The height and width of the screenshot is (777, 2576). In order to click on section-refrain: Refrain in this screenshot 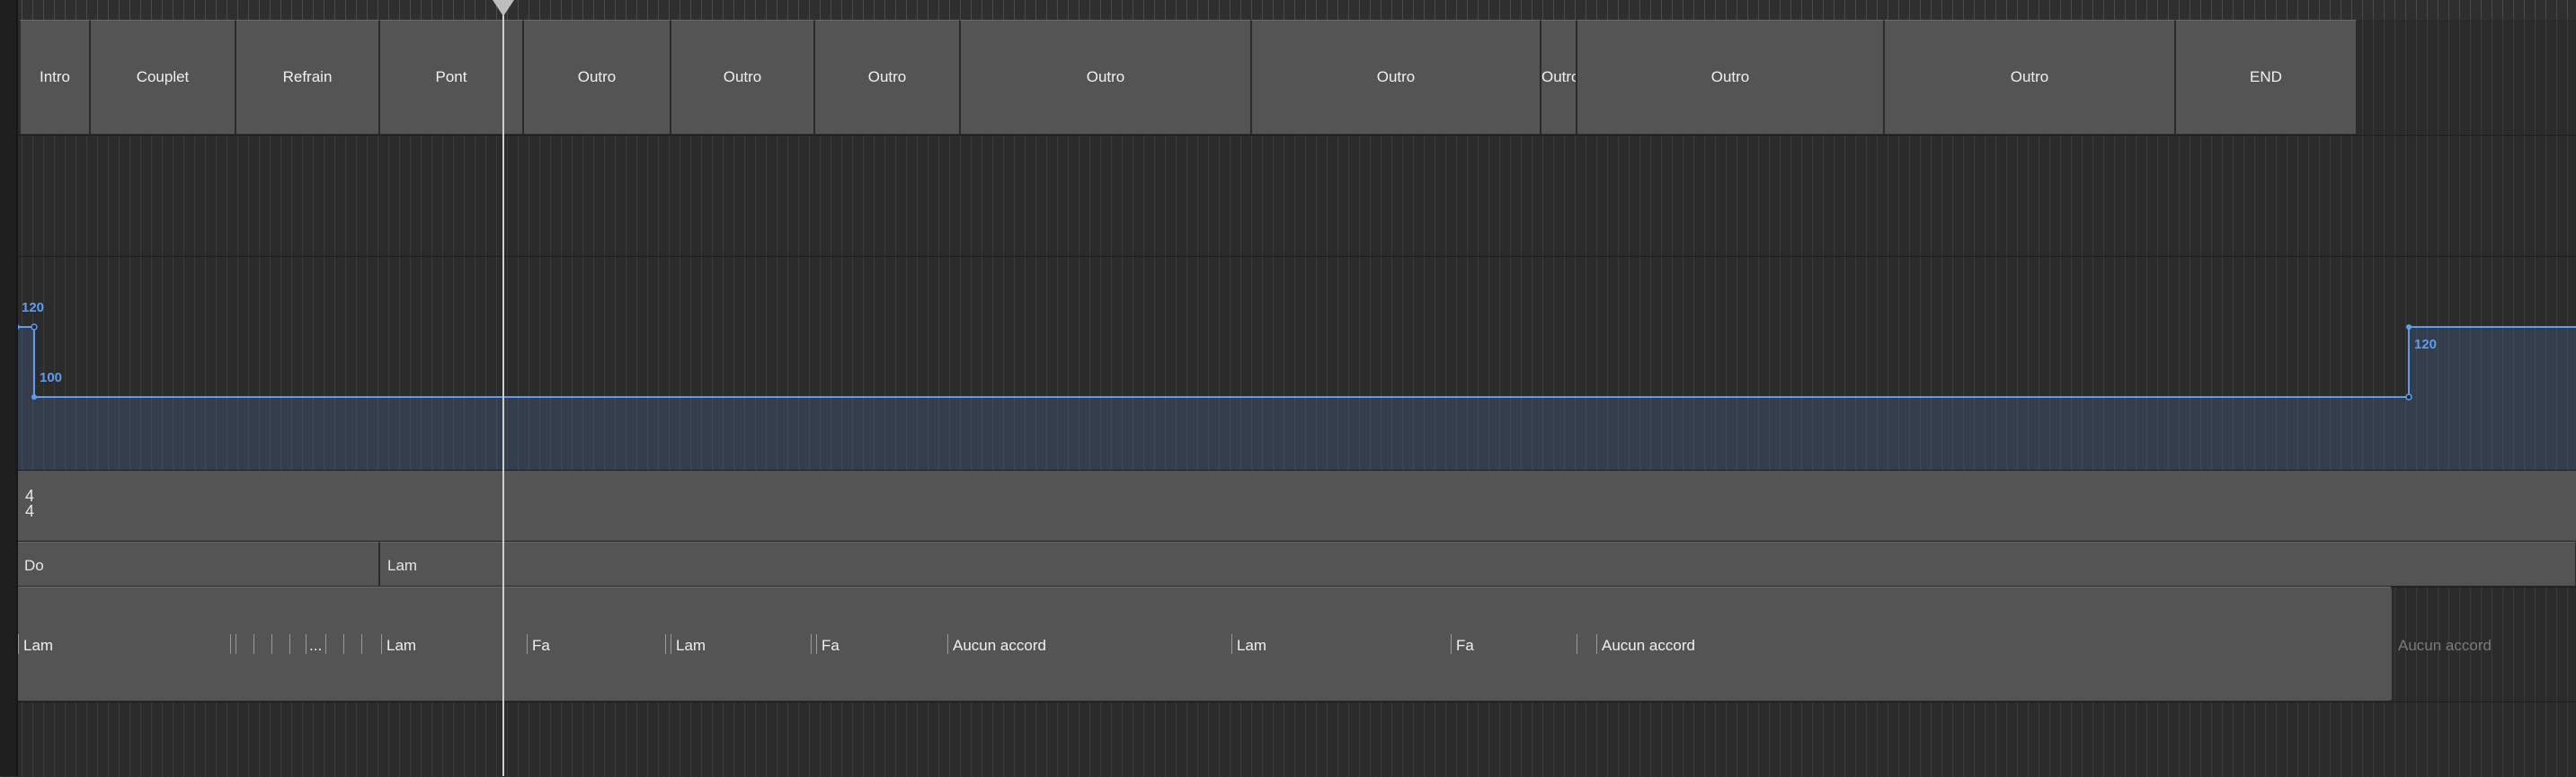, I will do `click(307, 77)`.